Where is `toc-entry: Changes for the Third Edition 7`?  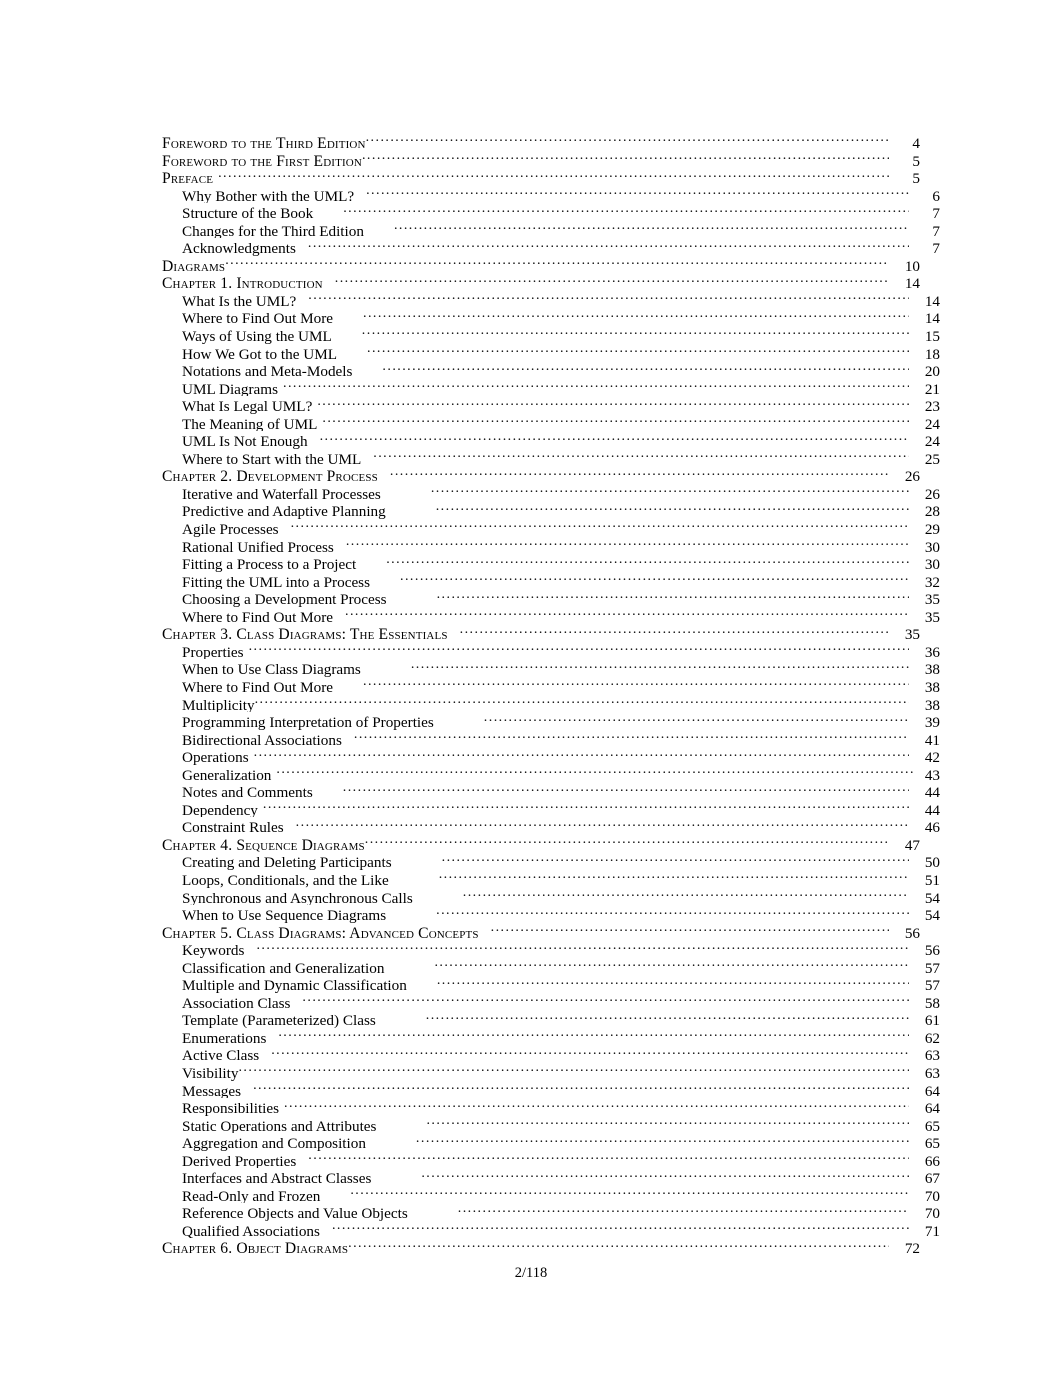
toc-entry: Changes for the Third Edition 7 is located at coordinates (551, 230).